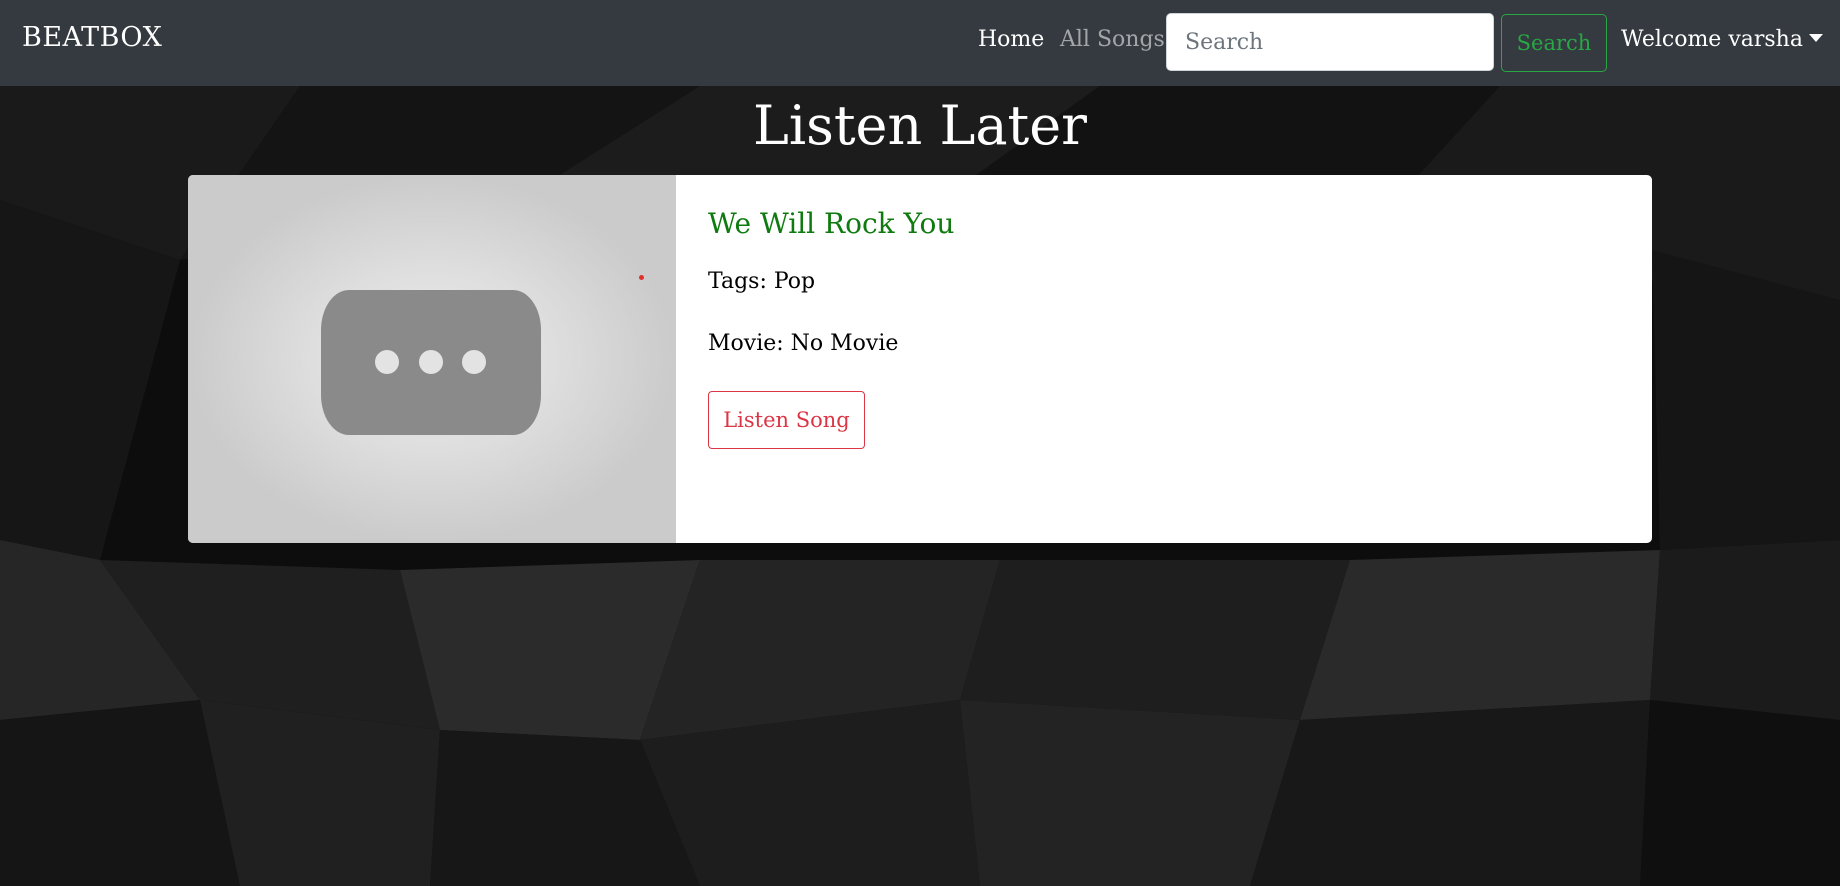 Image resolution: width=1840 pixels, height=886 pixels. What do you see at coordinates (920, 125) in the screenshot?
I see `page-title: Listen Later` at bounding box center [920, 125].